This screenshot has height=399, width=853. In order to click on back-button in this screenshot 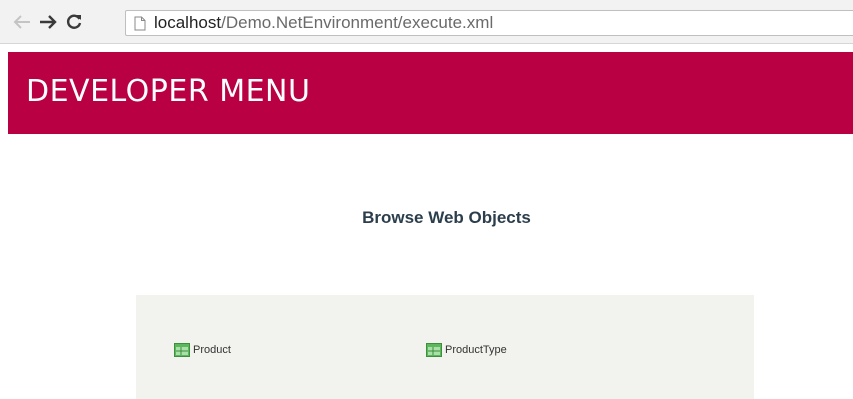, I will do `click(22, 22)`.